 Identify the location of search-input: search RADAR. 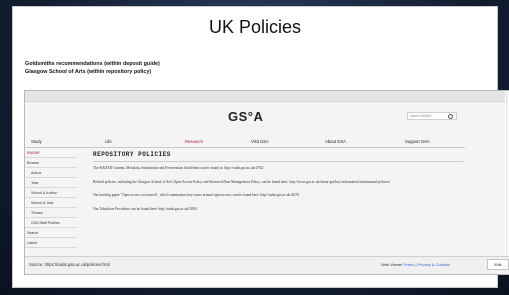
(432, 116).